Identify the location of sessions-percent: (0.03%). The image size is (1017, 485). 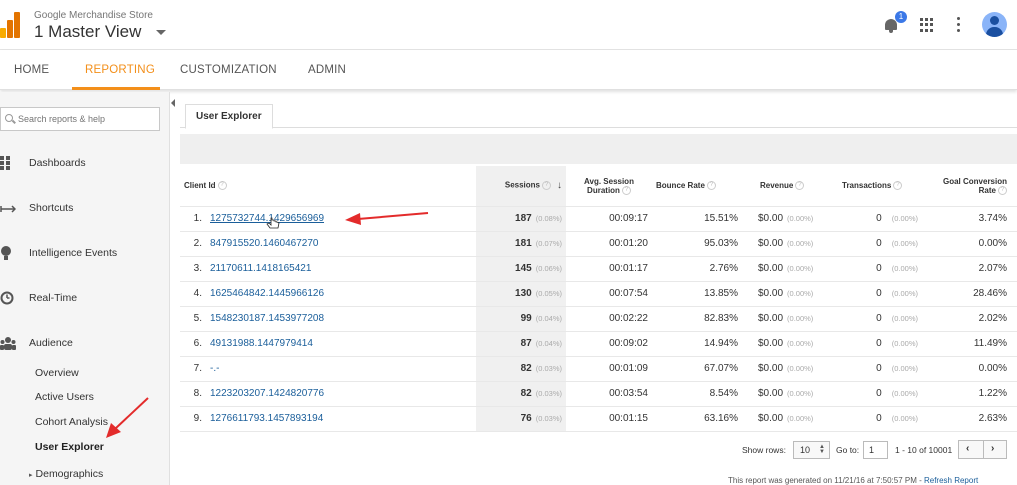
(548, 393).